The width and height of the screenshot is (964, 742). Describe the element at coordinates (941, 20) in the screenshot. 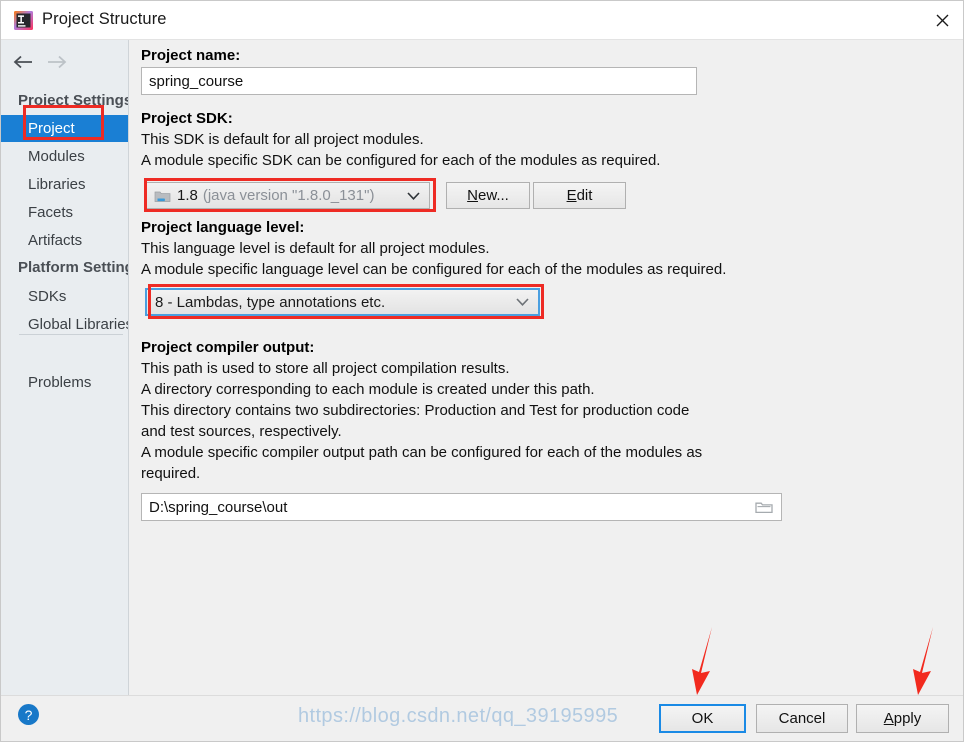

I see `close-icon` at that location.